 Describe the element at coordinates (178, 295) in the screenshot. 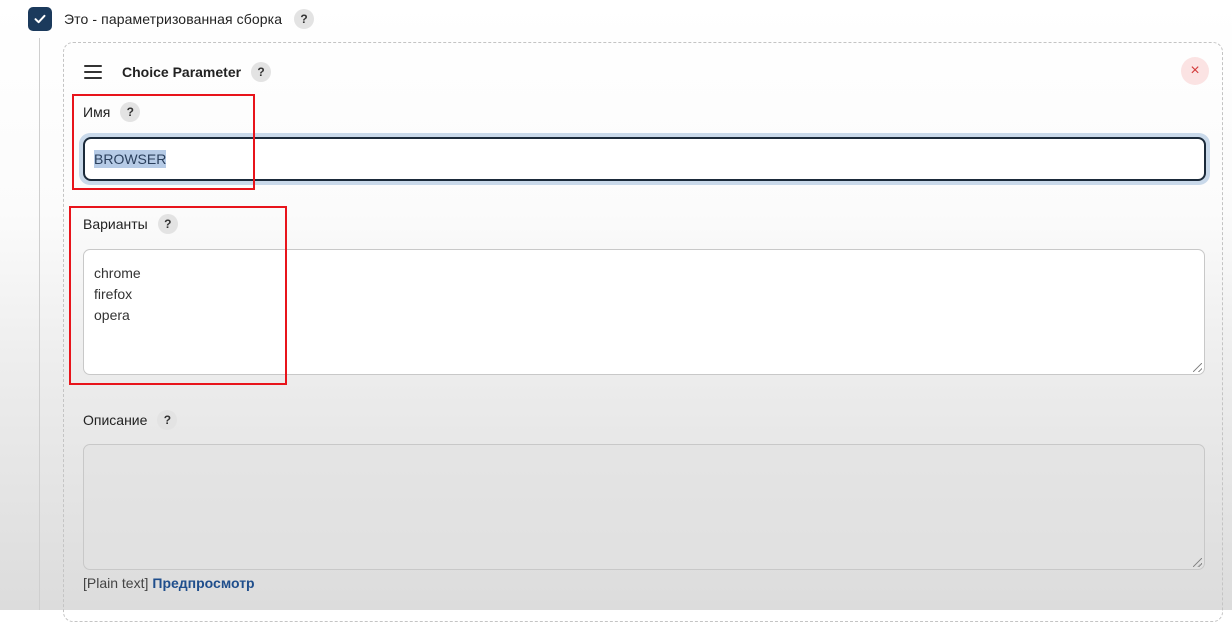

I see `choices-field-highlight` at that location.